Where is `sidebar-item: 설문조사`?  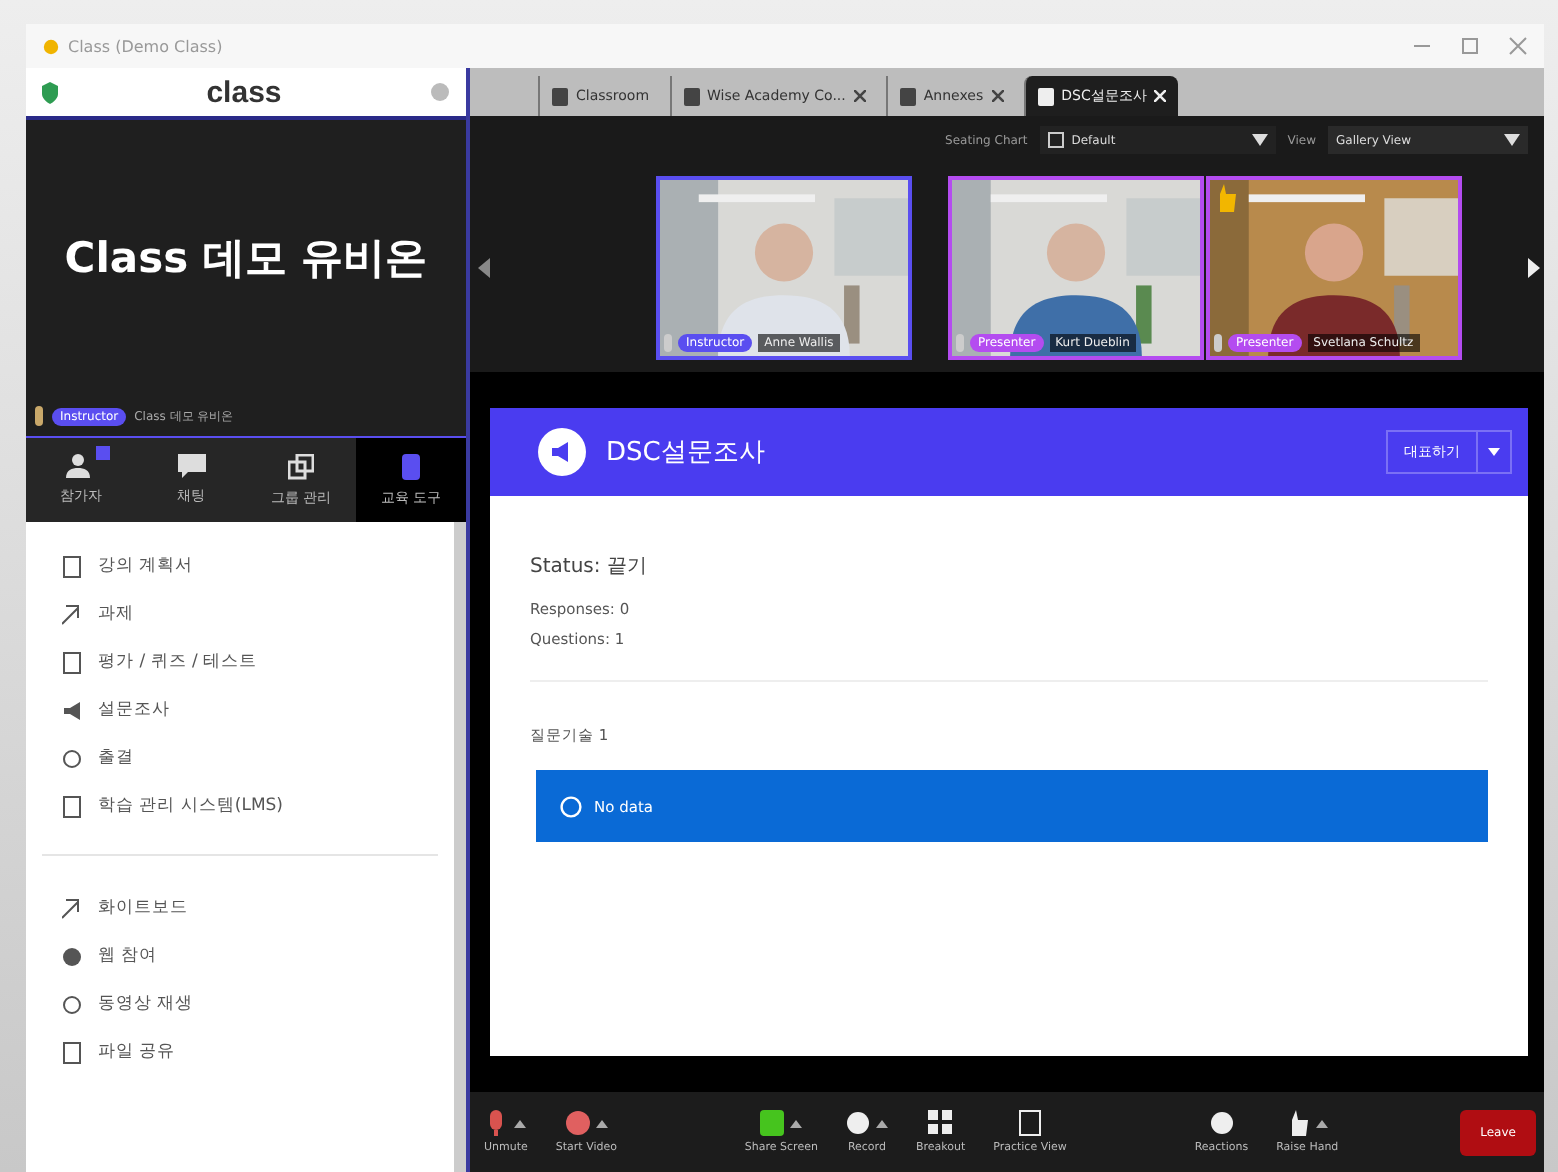
sidebar-item: 설문조사 is located at coordinates (240, 710).